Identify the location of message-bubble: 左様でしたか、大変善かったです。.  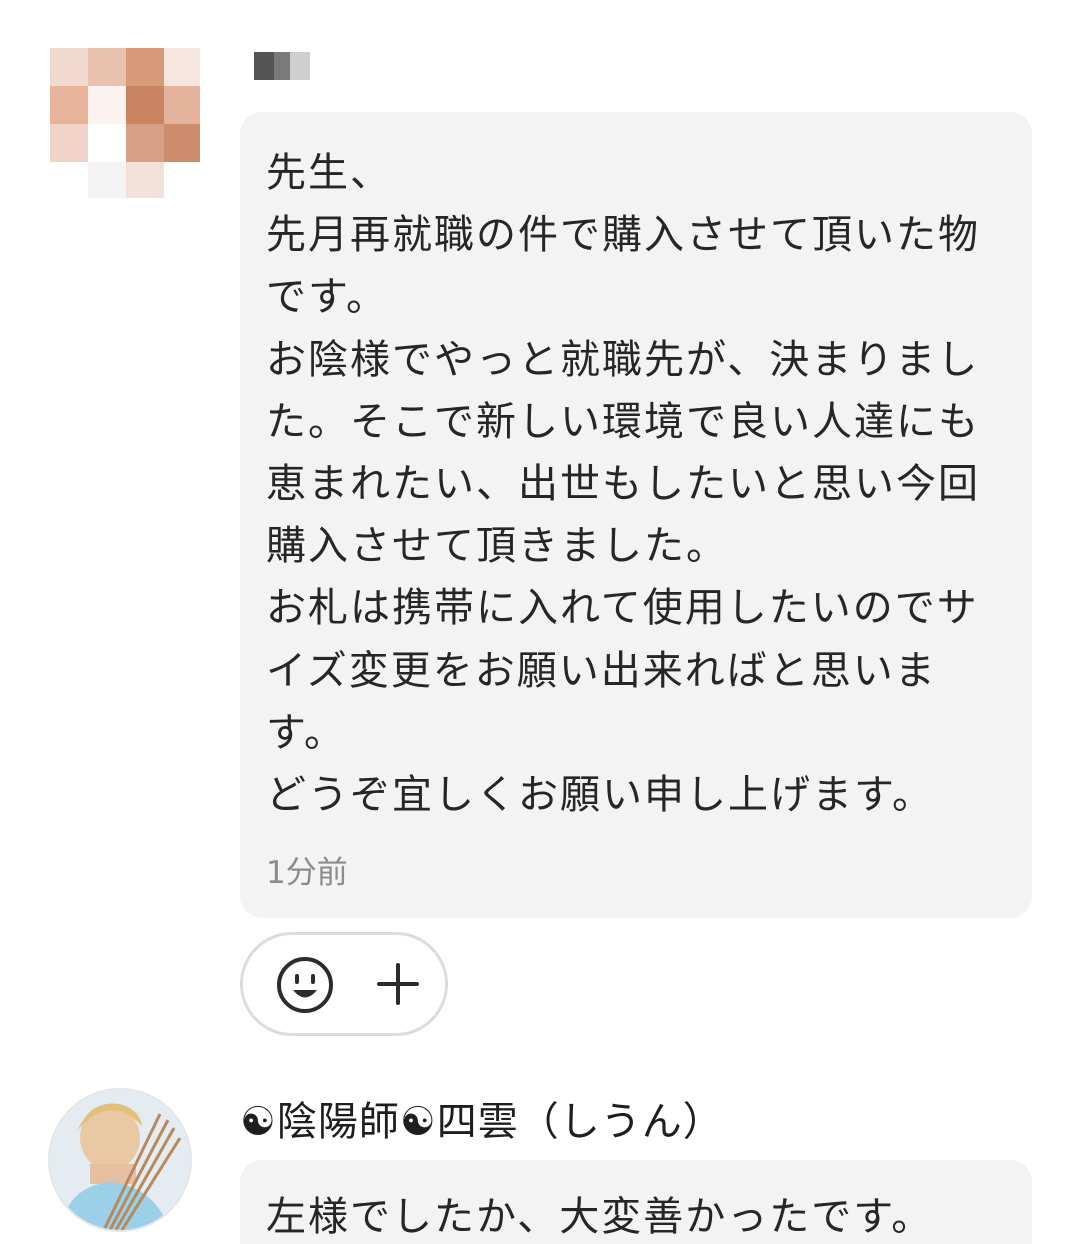
(636, 1202).